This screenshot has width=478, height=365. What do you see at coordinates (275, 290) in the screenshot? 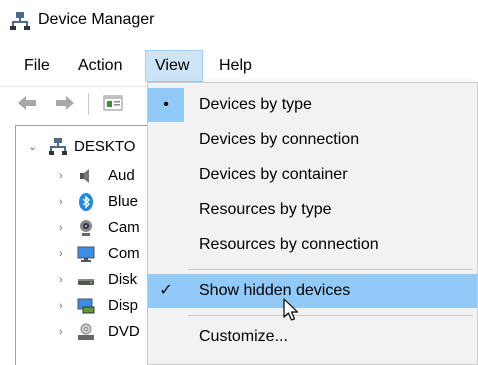
I see `menu-item-label: Show hidden devices` at bounding box center [275, 290].